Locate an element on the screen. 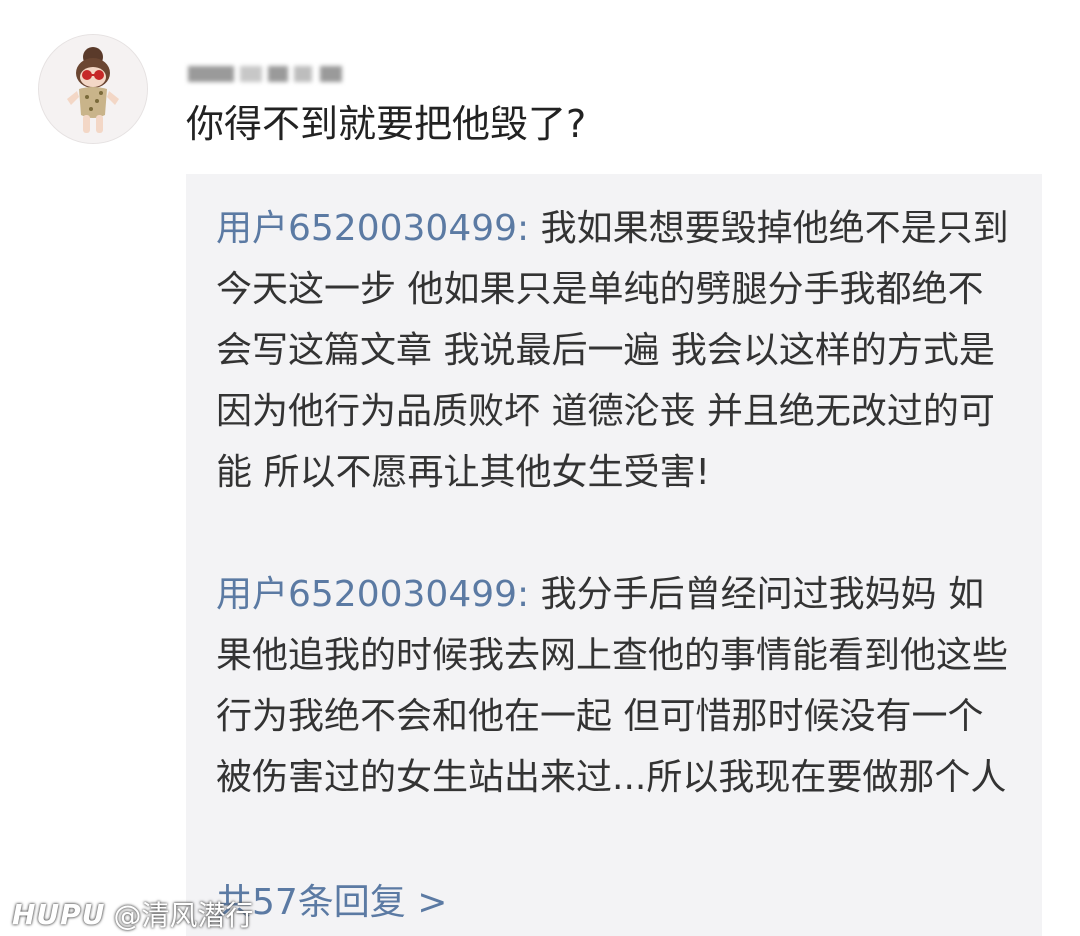 The width and height of the screenshot is (1080, 936). username-redacted is located at coordinates (273, 74).